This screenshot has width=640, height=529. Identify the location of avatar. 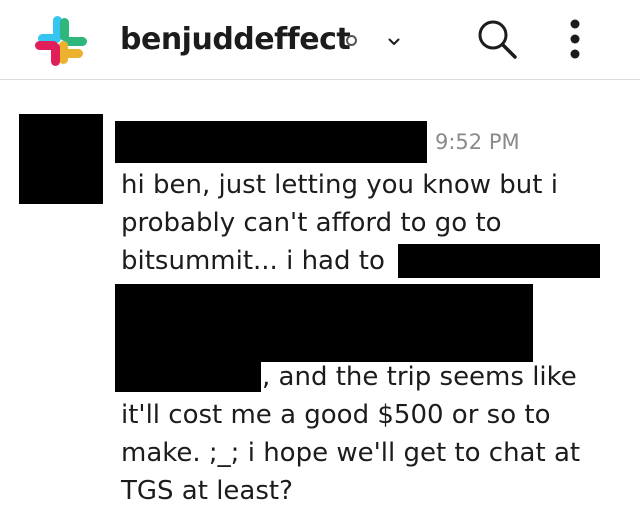
(61, 159).